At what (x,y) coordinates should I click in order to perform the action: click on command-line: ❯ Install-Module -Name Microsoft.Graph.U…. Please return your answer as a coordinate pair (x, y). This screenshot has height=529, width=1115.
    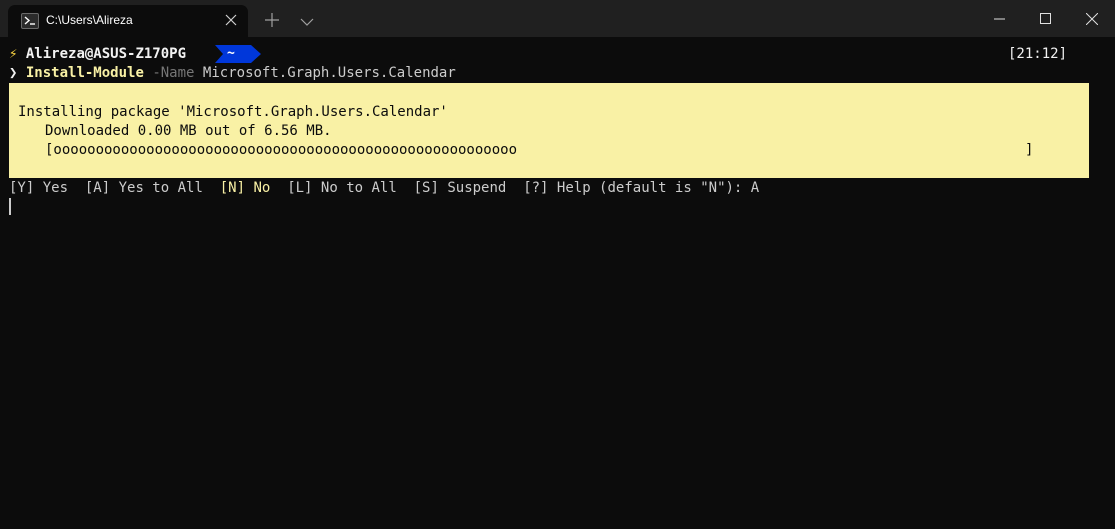
    Looking at the image, I should click on (232, 73).